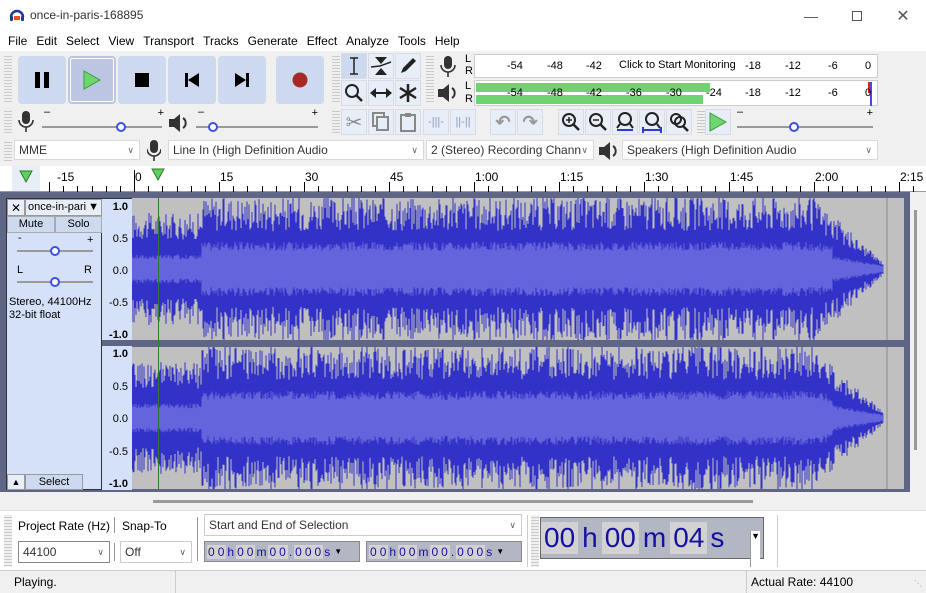  What do you see at coordinates (530, 122) in the screenshot?
I see `redo-button: ↷` at bounding box center [530, 122].